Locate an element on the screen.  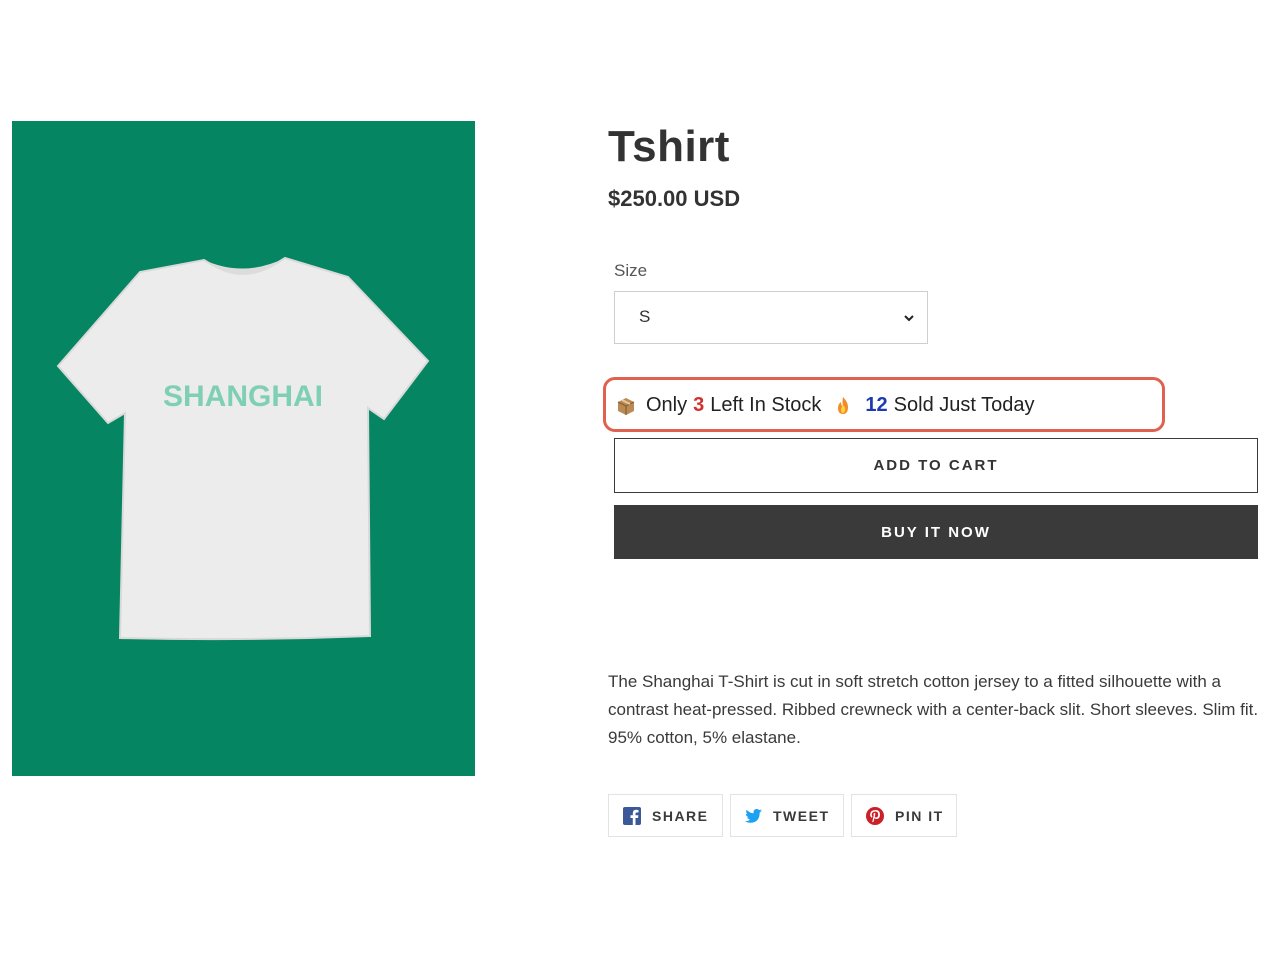
stock-prefix: Only is located at coordinates (667, 405).